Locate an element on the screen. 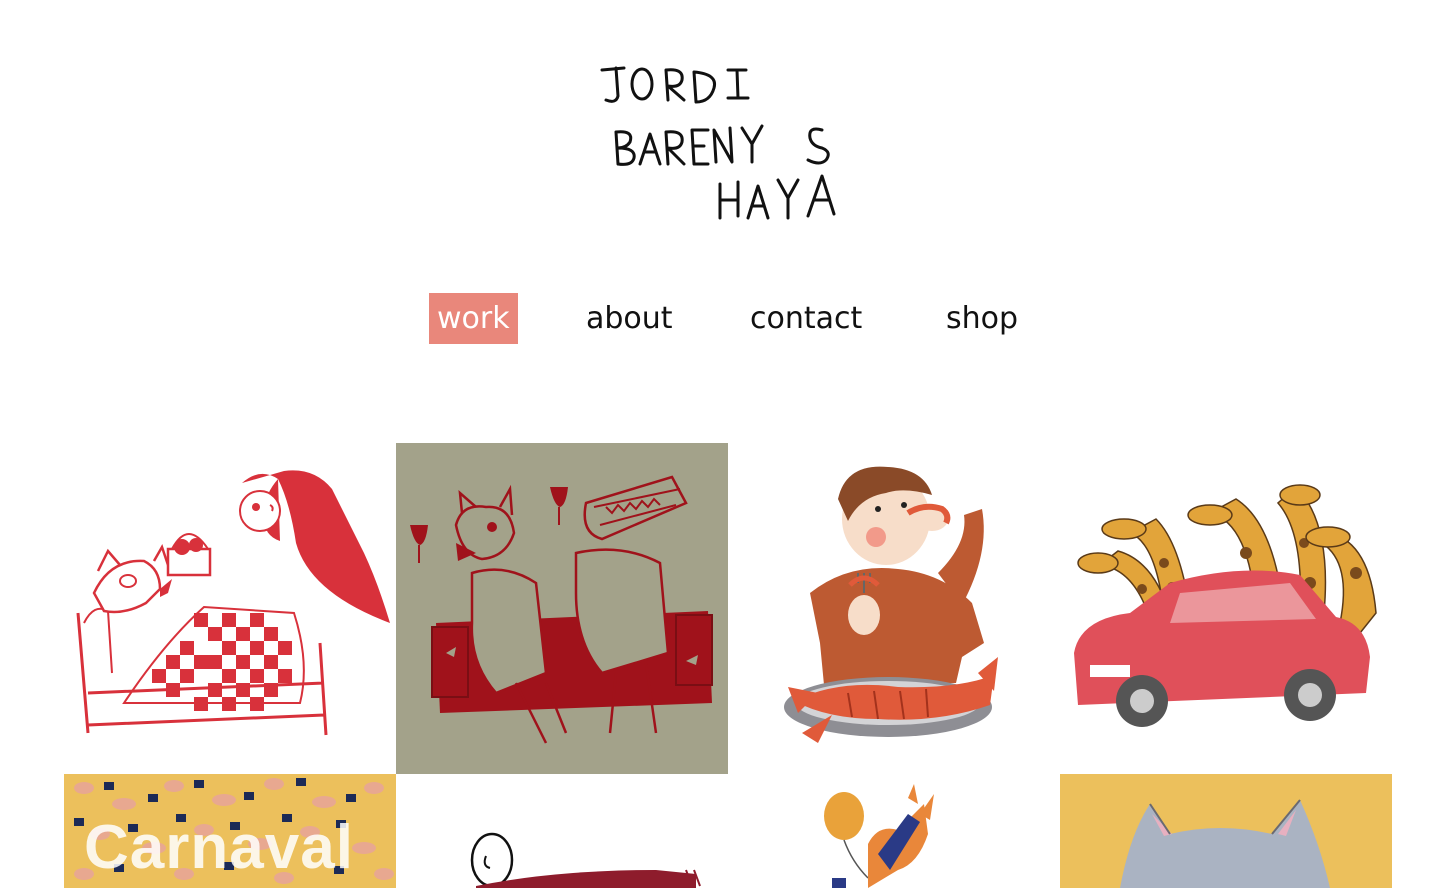 This screenshot has height=888, width=1456. site-logo is located at coordinates (721, 143).